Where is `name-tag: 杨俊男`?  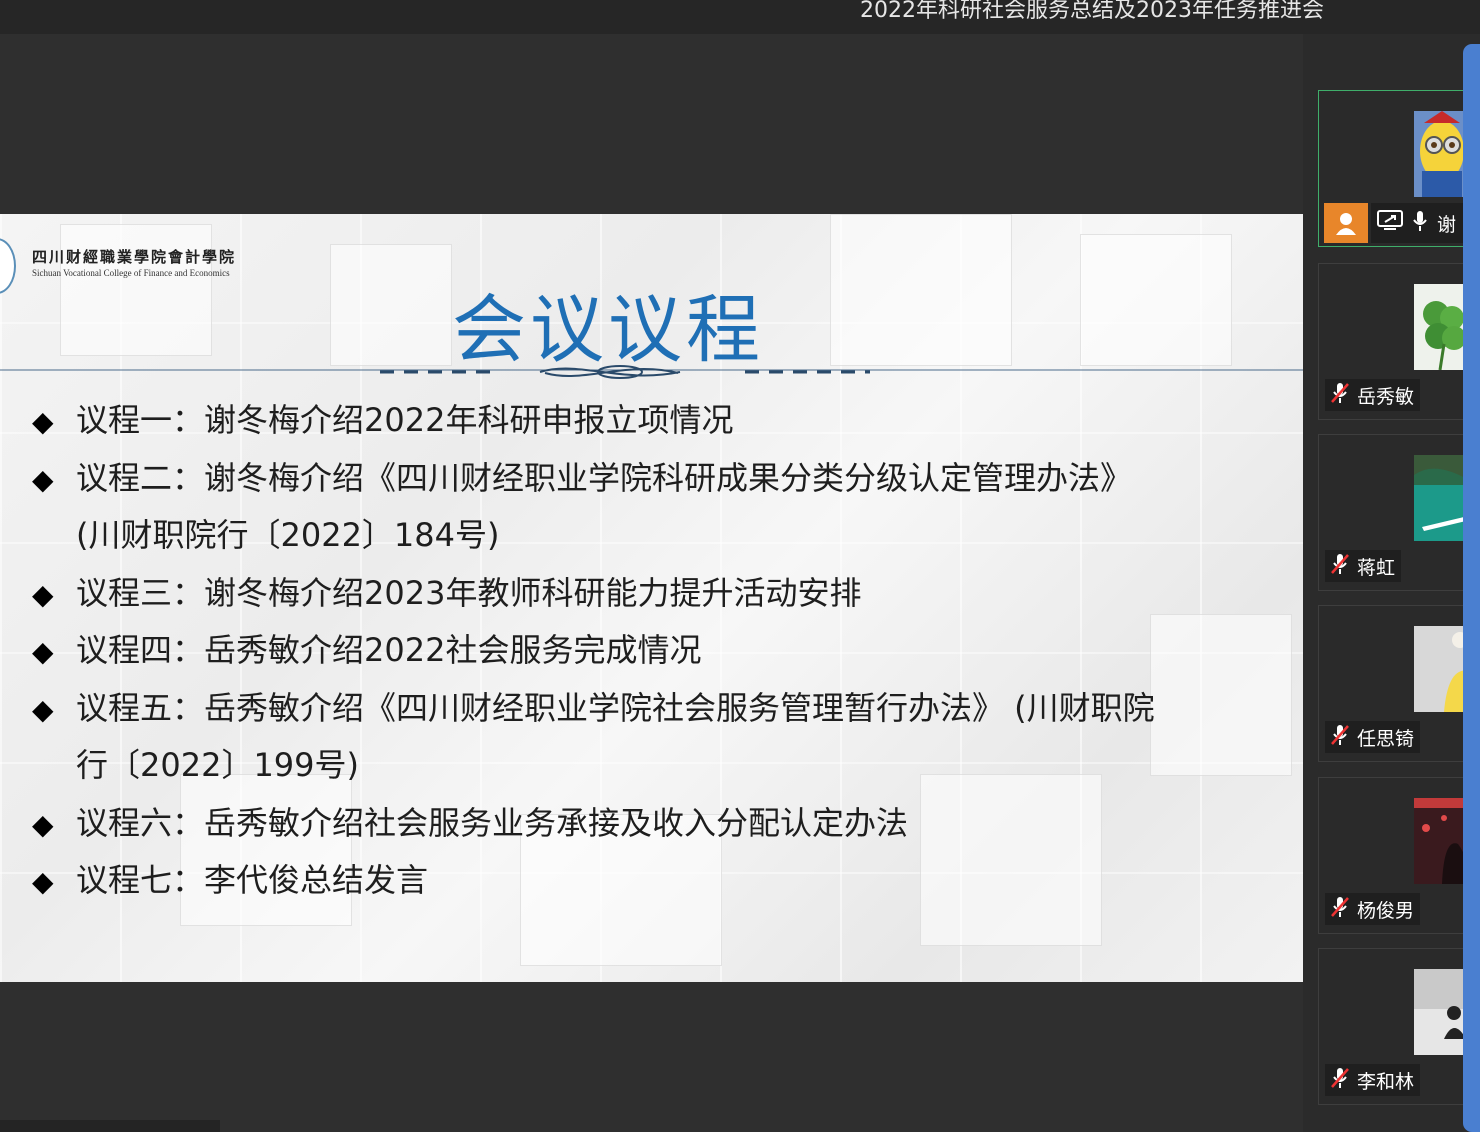
name-tag: 杨俊男 is located at coordinates (1373, 909).